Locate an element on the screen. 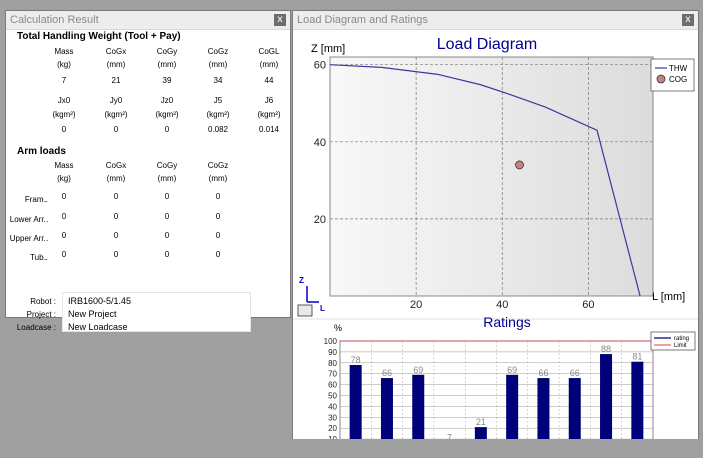  info-label: Robot : is located at coordinates (43, 301).